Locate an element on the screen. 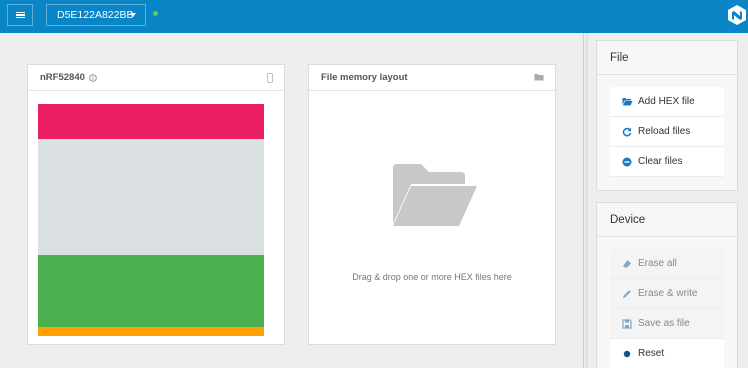 Image resolution: width=748 pixels, height=368 pixels. erase-write-button: Erase & write is located at coordinates (667, 294).